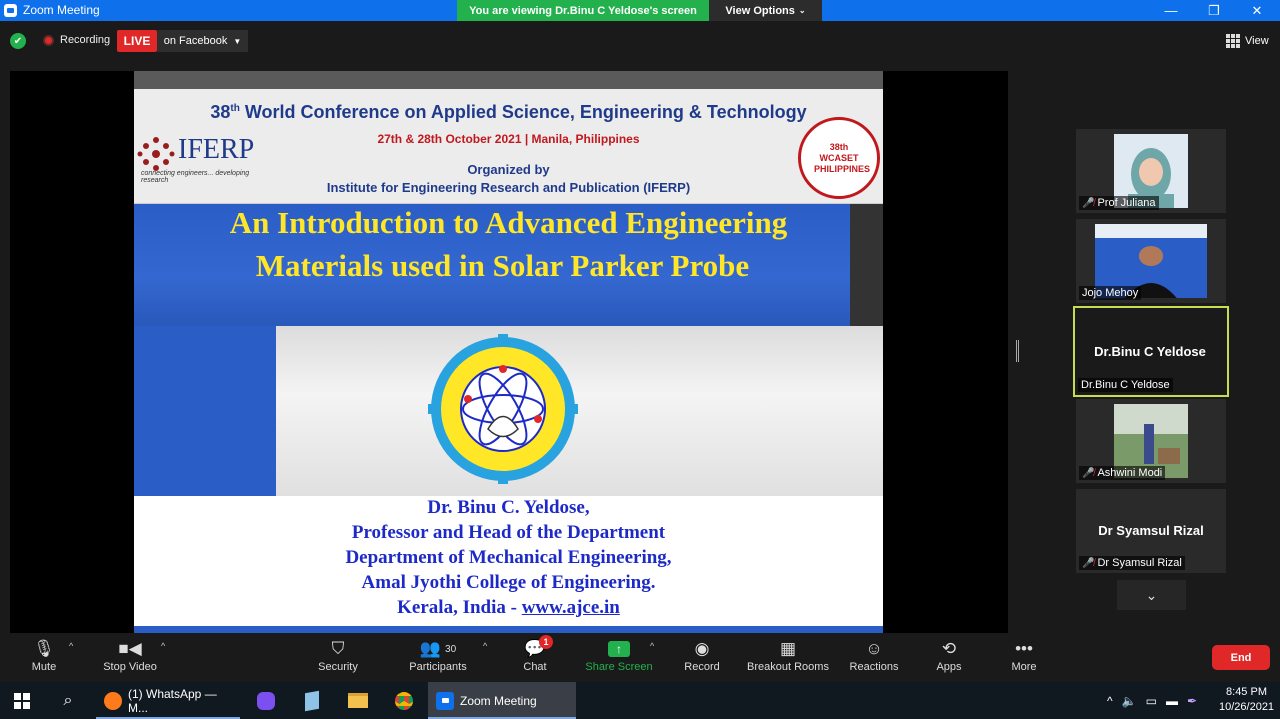 The height and width of the screenshot is (719, 1280). Describe the element at coordinates (358, 700) in the screenshot. I see `file-explorer-icon` at that location.